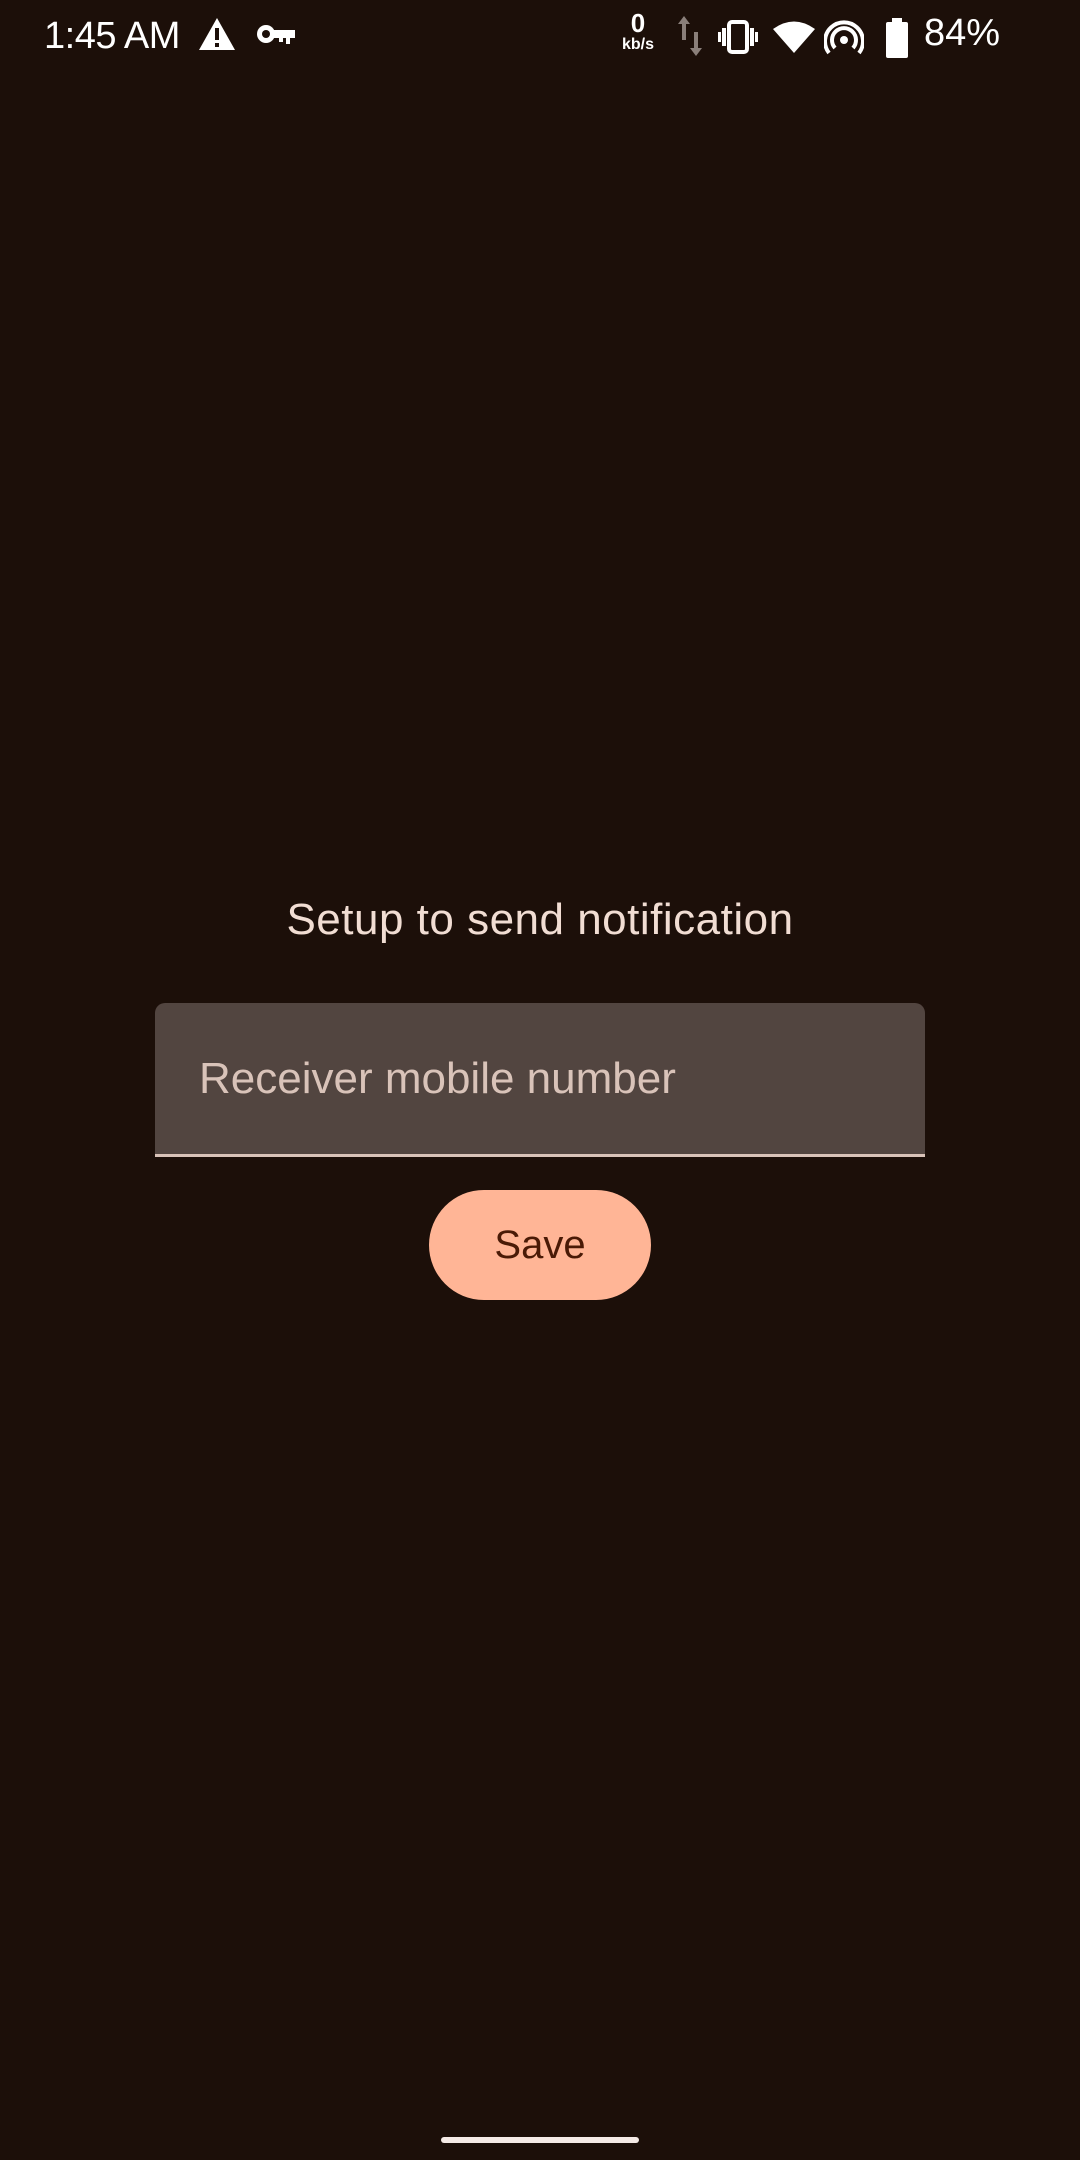  Describe the element at coordinates (112, 35) in the screenshot. I see `clock: 1:45 AM` at that location.